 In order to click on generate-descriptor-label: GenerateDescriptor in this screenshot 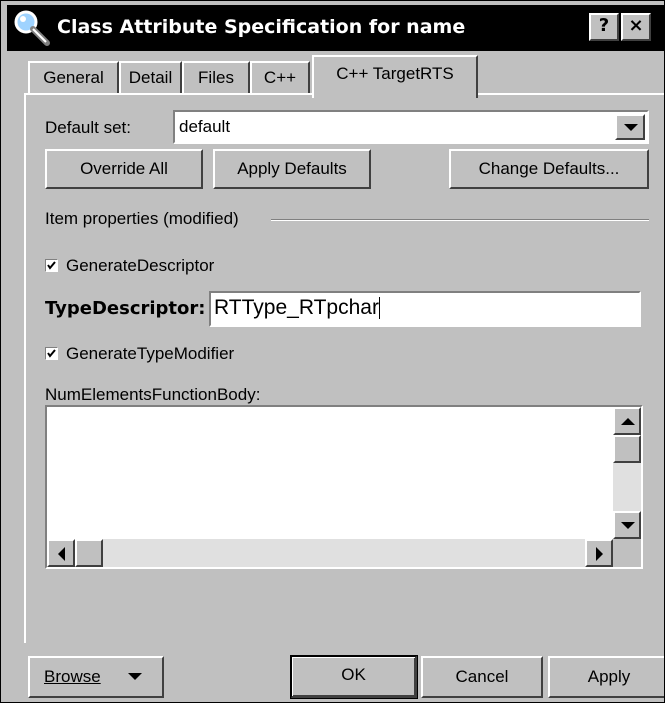, I will do `click(140, 265)`.